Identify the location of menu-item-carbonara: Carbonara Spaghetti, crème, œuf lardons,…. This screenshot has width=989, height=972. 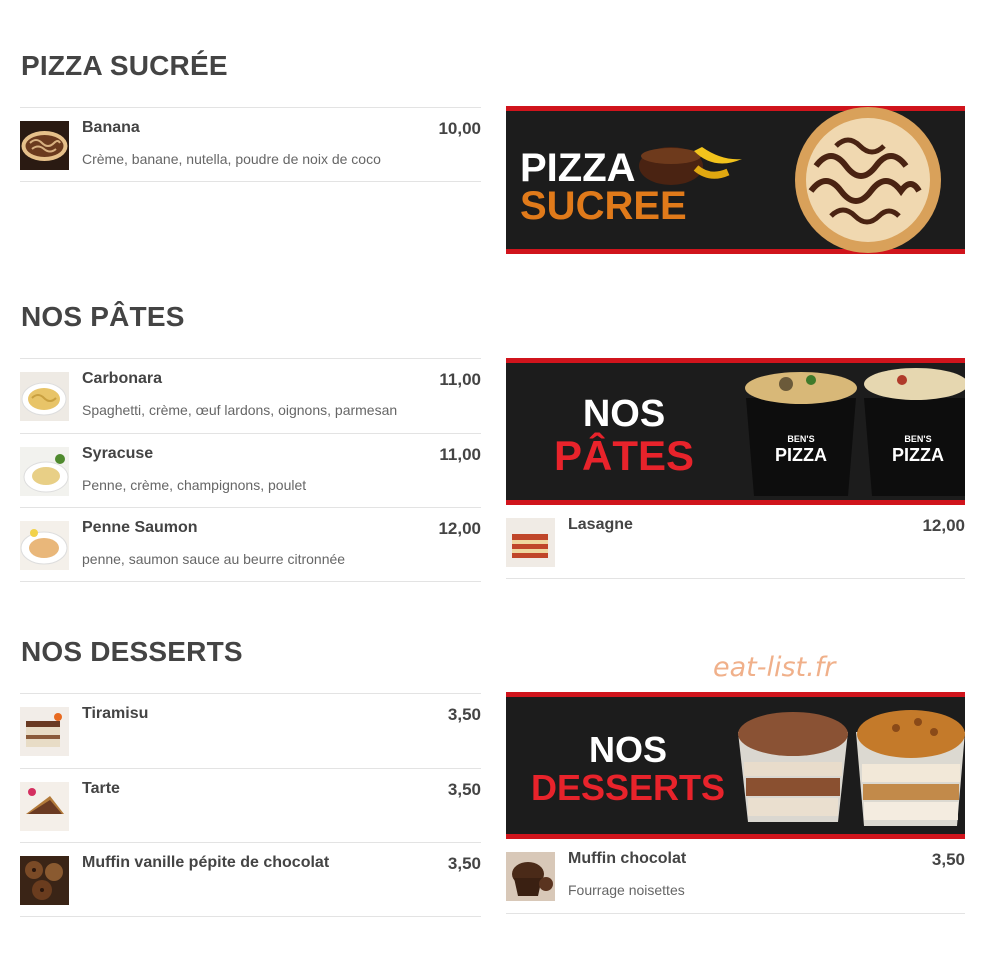
(250, 395).